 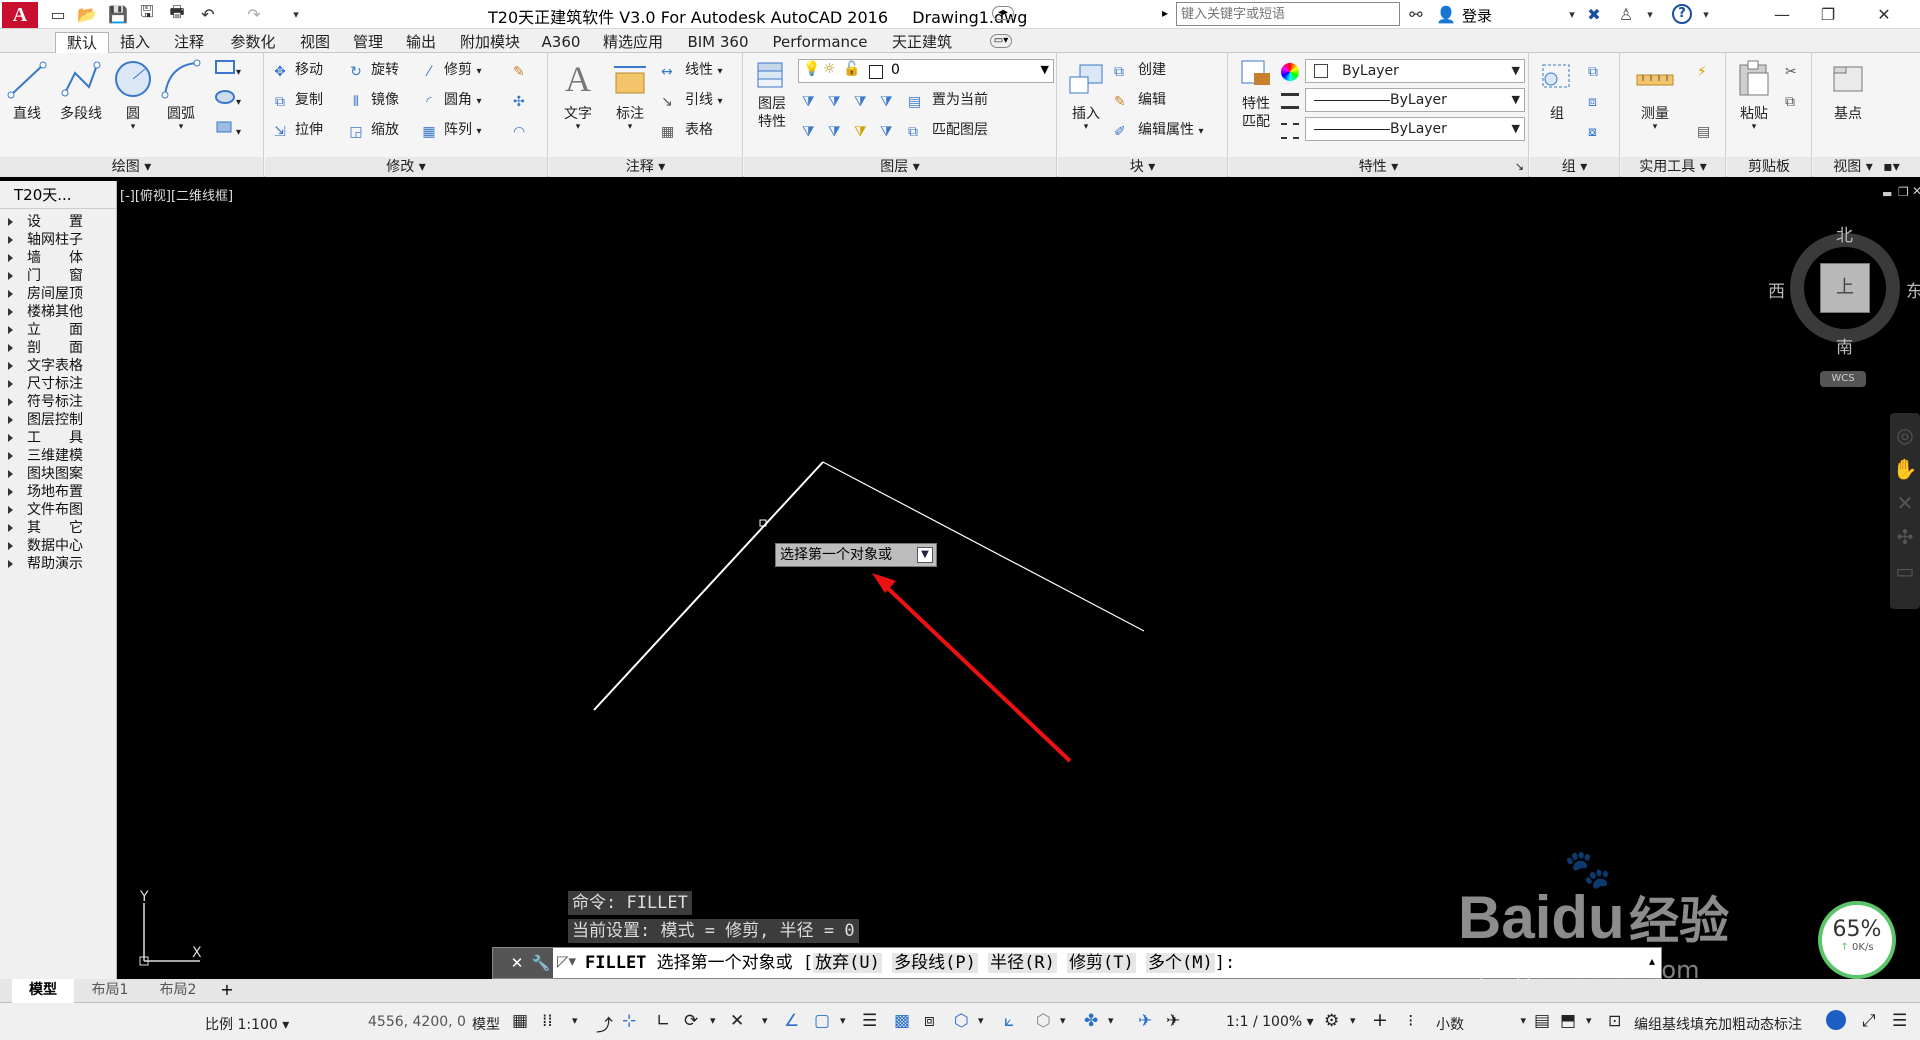 I want to click on text-button: A 文字 ▾, so click(x=578, y=95).